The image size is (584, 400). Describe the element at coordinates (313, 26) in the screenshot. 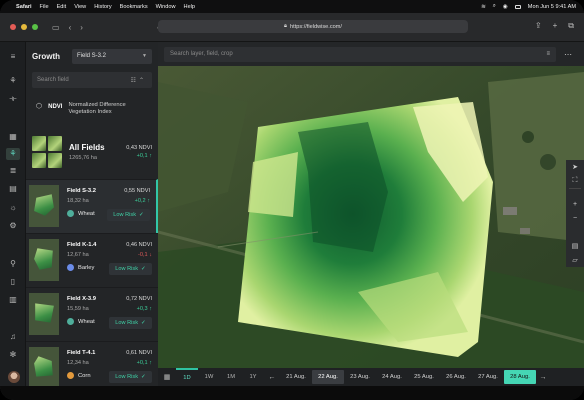

I see `address-bar: 🔒︎ https://fieldwise.com/` at that location.